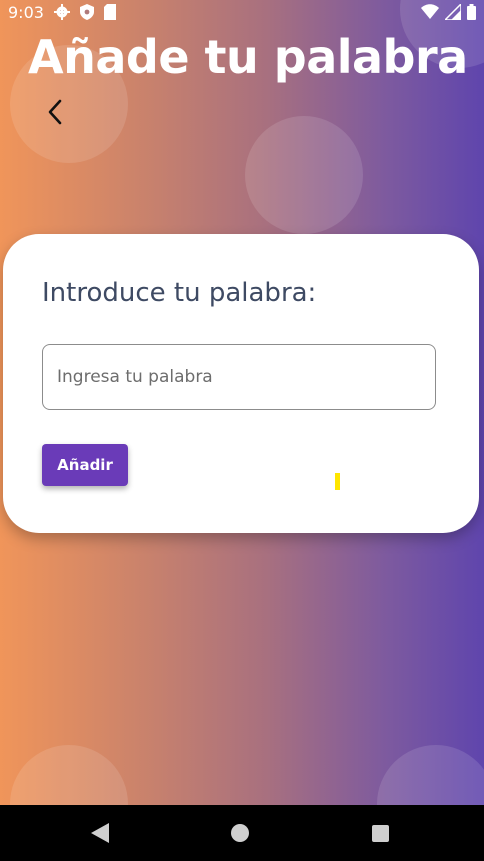 This screenshot has height=861, width=484. Describe the element at coordinates (87, 14) in the screenshot. I see `shield-icon` at that location.